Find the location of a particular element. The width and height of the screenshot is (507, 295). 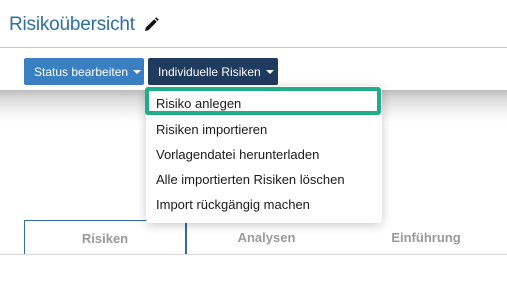

status-edit-label: Status bearbeiten is located at coordinates (81, 71).